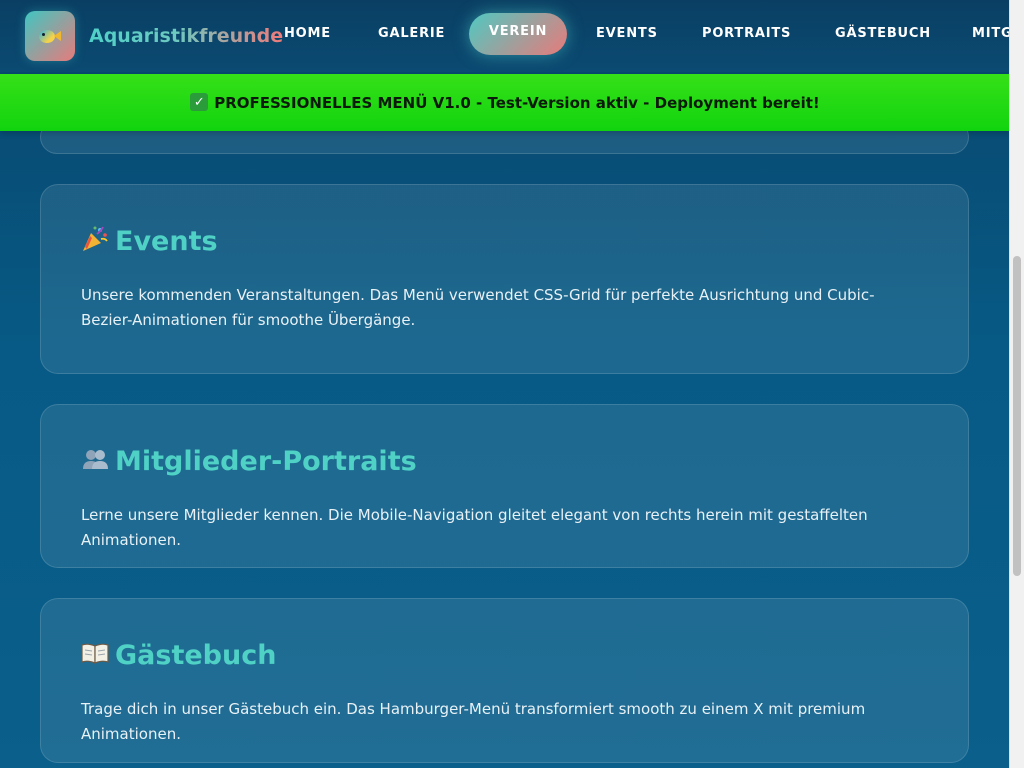  Describe the element at coordinates (95, 238) in the screenshot. I see `party-popper-icon` at that location.